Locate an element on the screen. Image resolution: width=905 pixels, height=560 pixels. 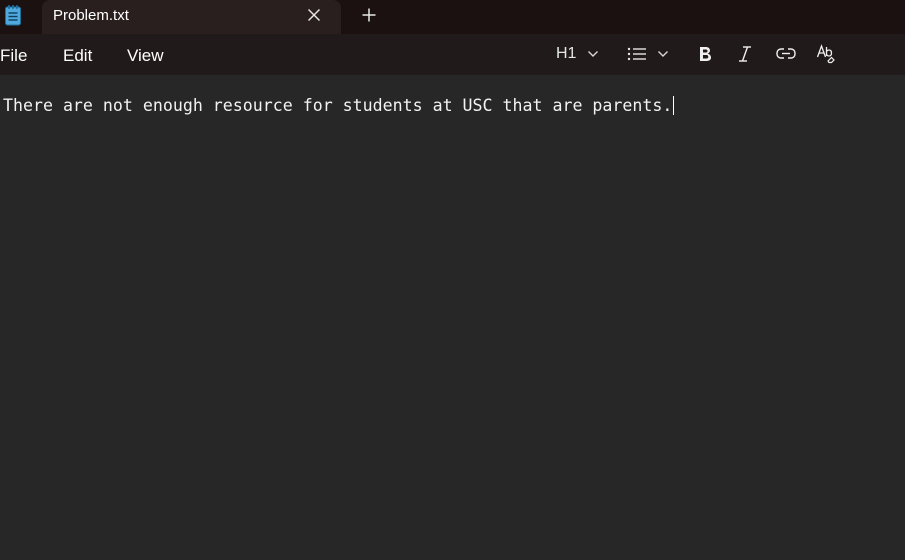
bold-icon is located at coordinates (705, 54).